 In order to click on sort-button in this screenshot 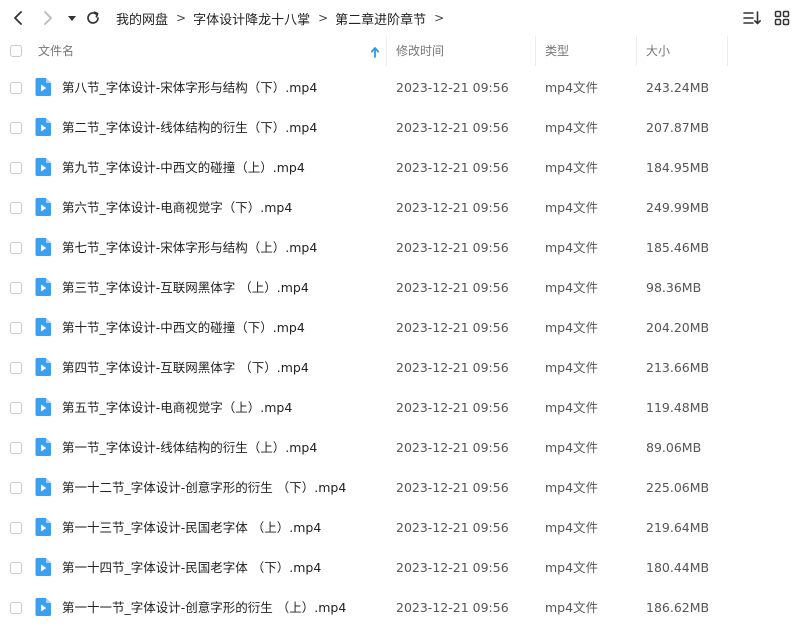, I will do `click(752, 18)`.